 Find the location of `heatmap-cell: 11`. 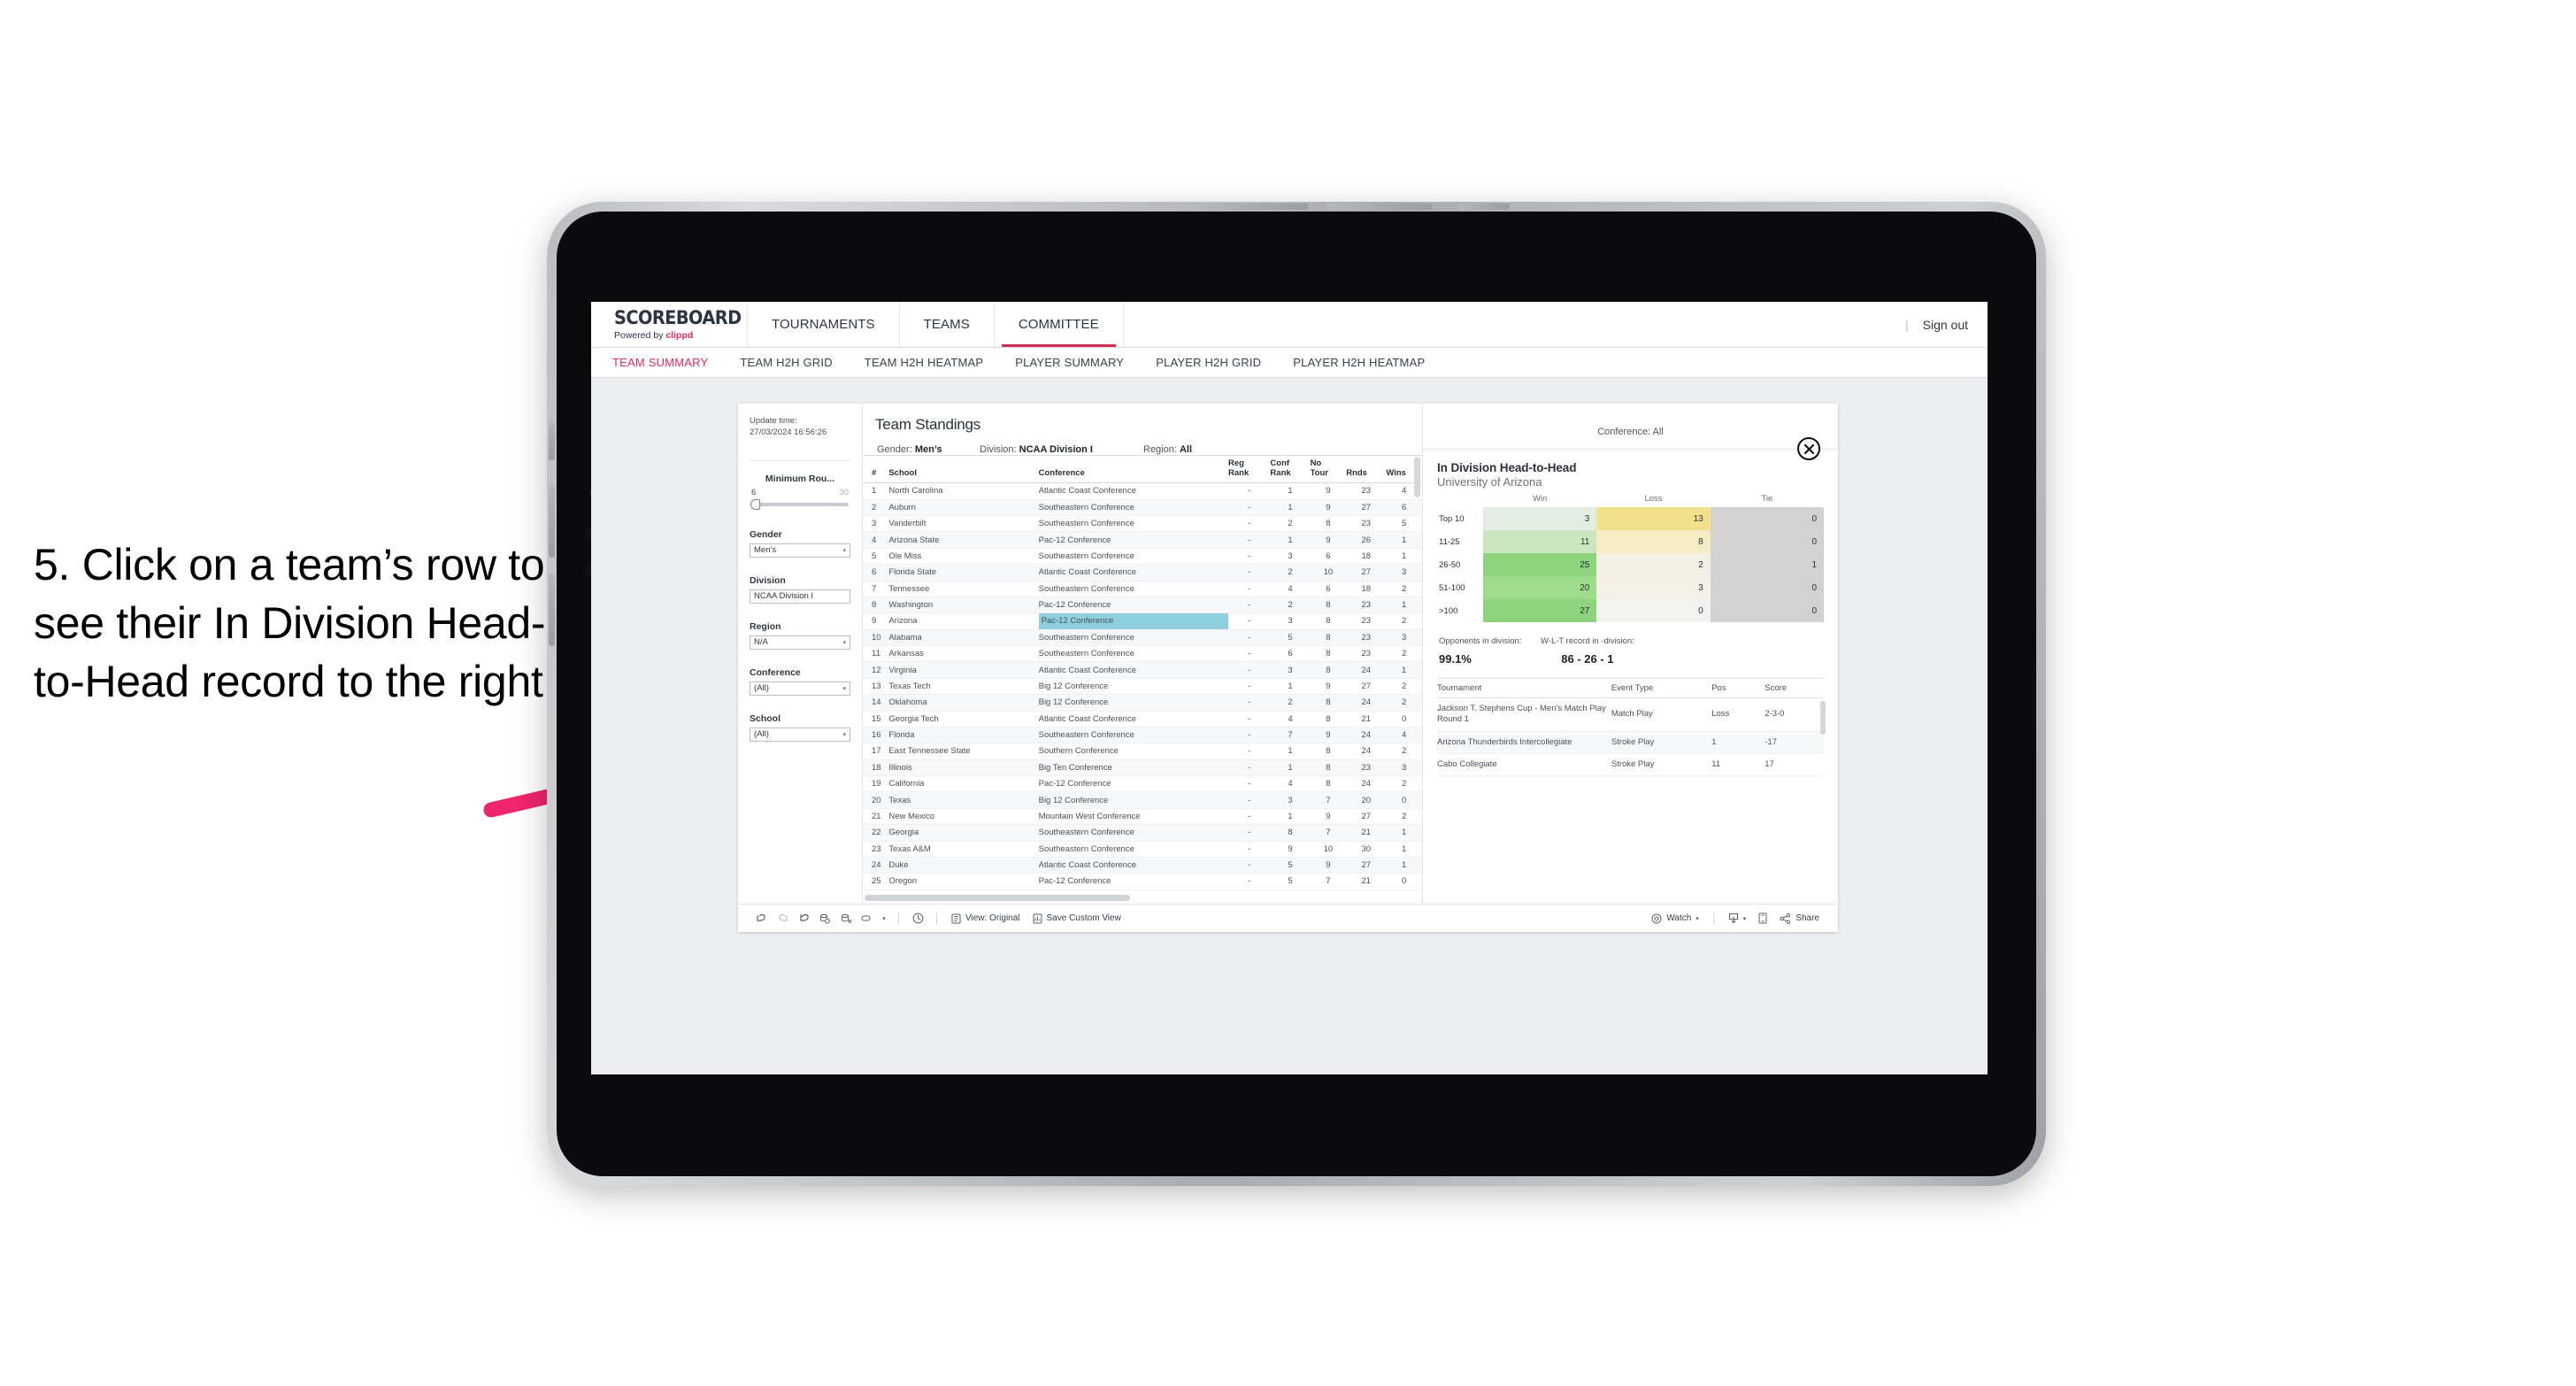

heatmap-cell: 11 is located at coordinates (1540, 541).